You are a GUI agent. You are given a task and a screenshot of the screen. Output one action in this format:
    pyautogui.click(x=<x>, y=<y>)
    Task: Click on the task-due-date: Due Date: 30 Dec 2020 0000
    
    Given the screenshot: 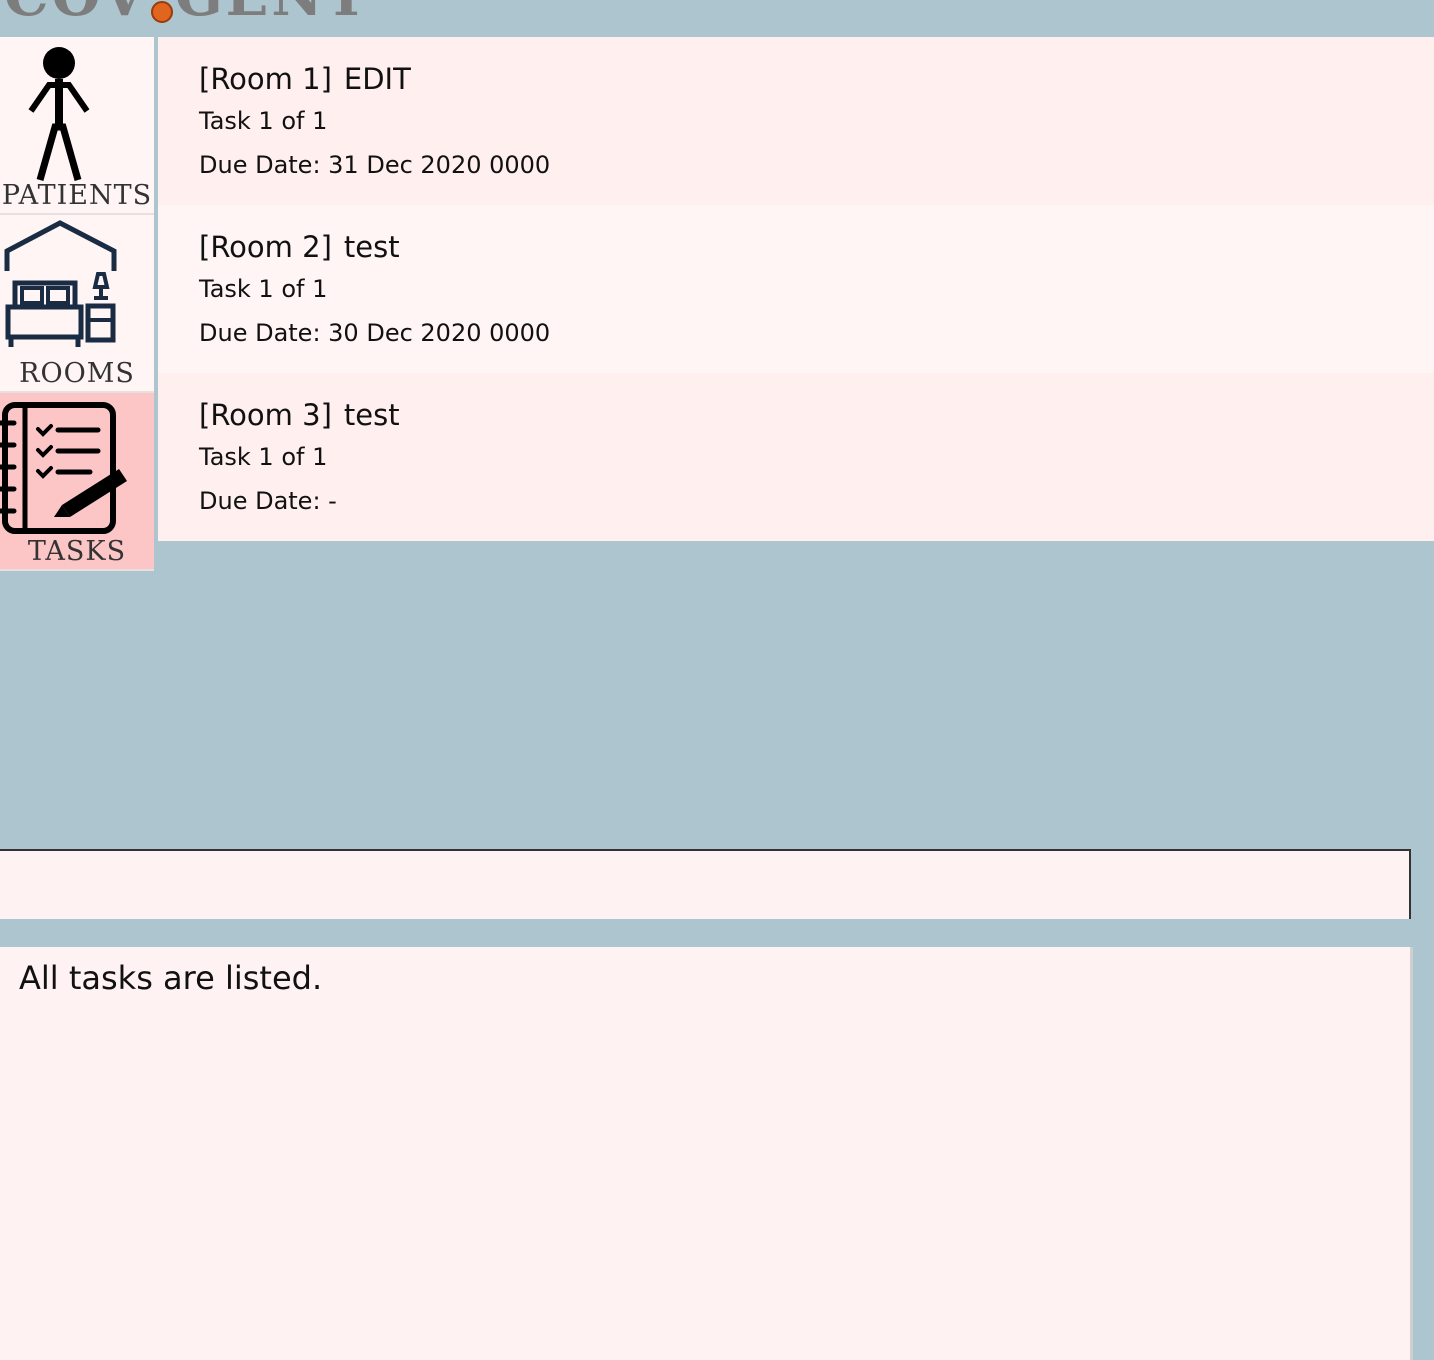 What is the action you would take?
    pyautogui.click(x=375, y=333)
    